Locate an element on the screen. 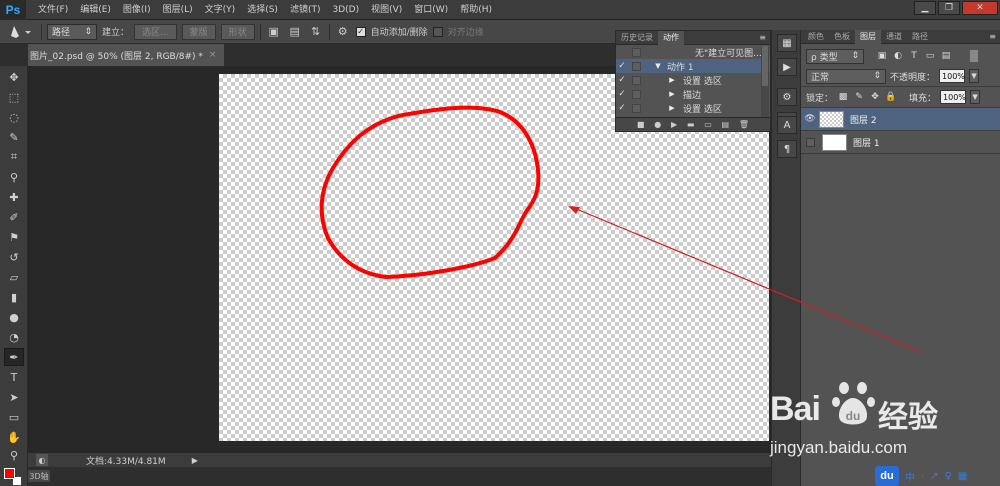  3d-axis-tab: 3D轴 is located at coordinates (39, 476).